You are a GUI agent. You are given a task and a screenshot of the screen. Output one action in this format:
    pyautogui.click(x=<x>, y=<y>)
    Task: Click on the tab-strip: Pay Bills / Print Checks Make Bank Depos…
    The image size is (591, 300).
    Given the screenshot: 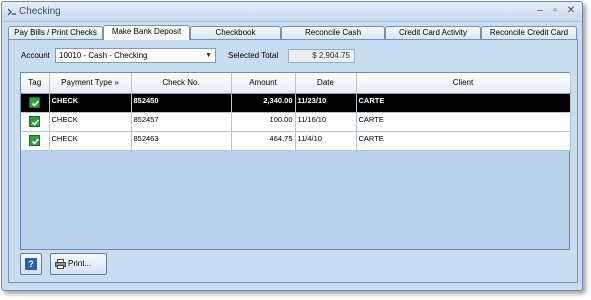 What is the action you would take?
    pyautogui.click(x=295, y=32)
    